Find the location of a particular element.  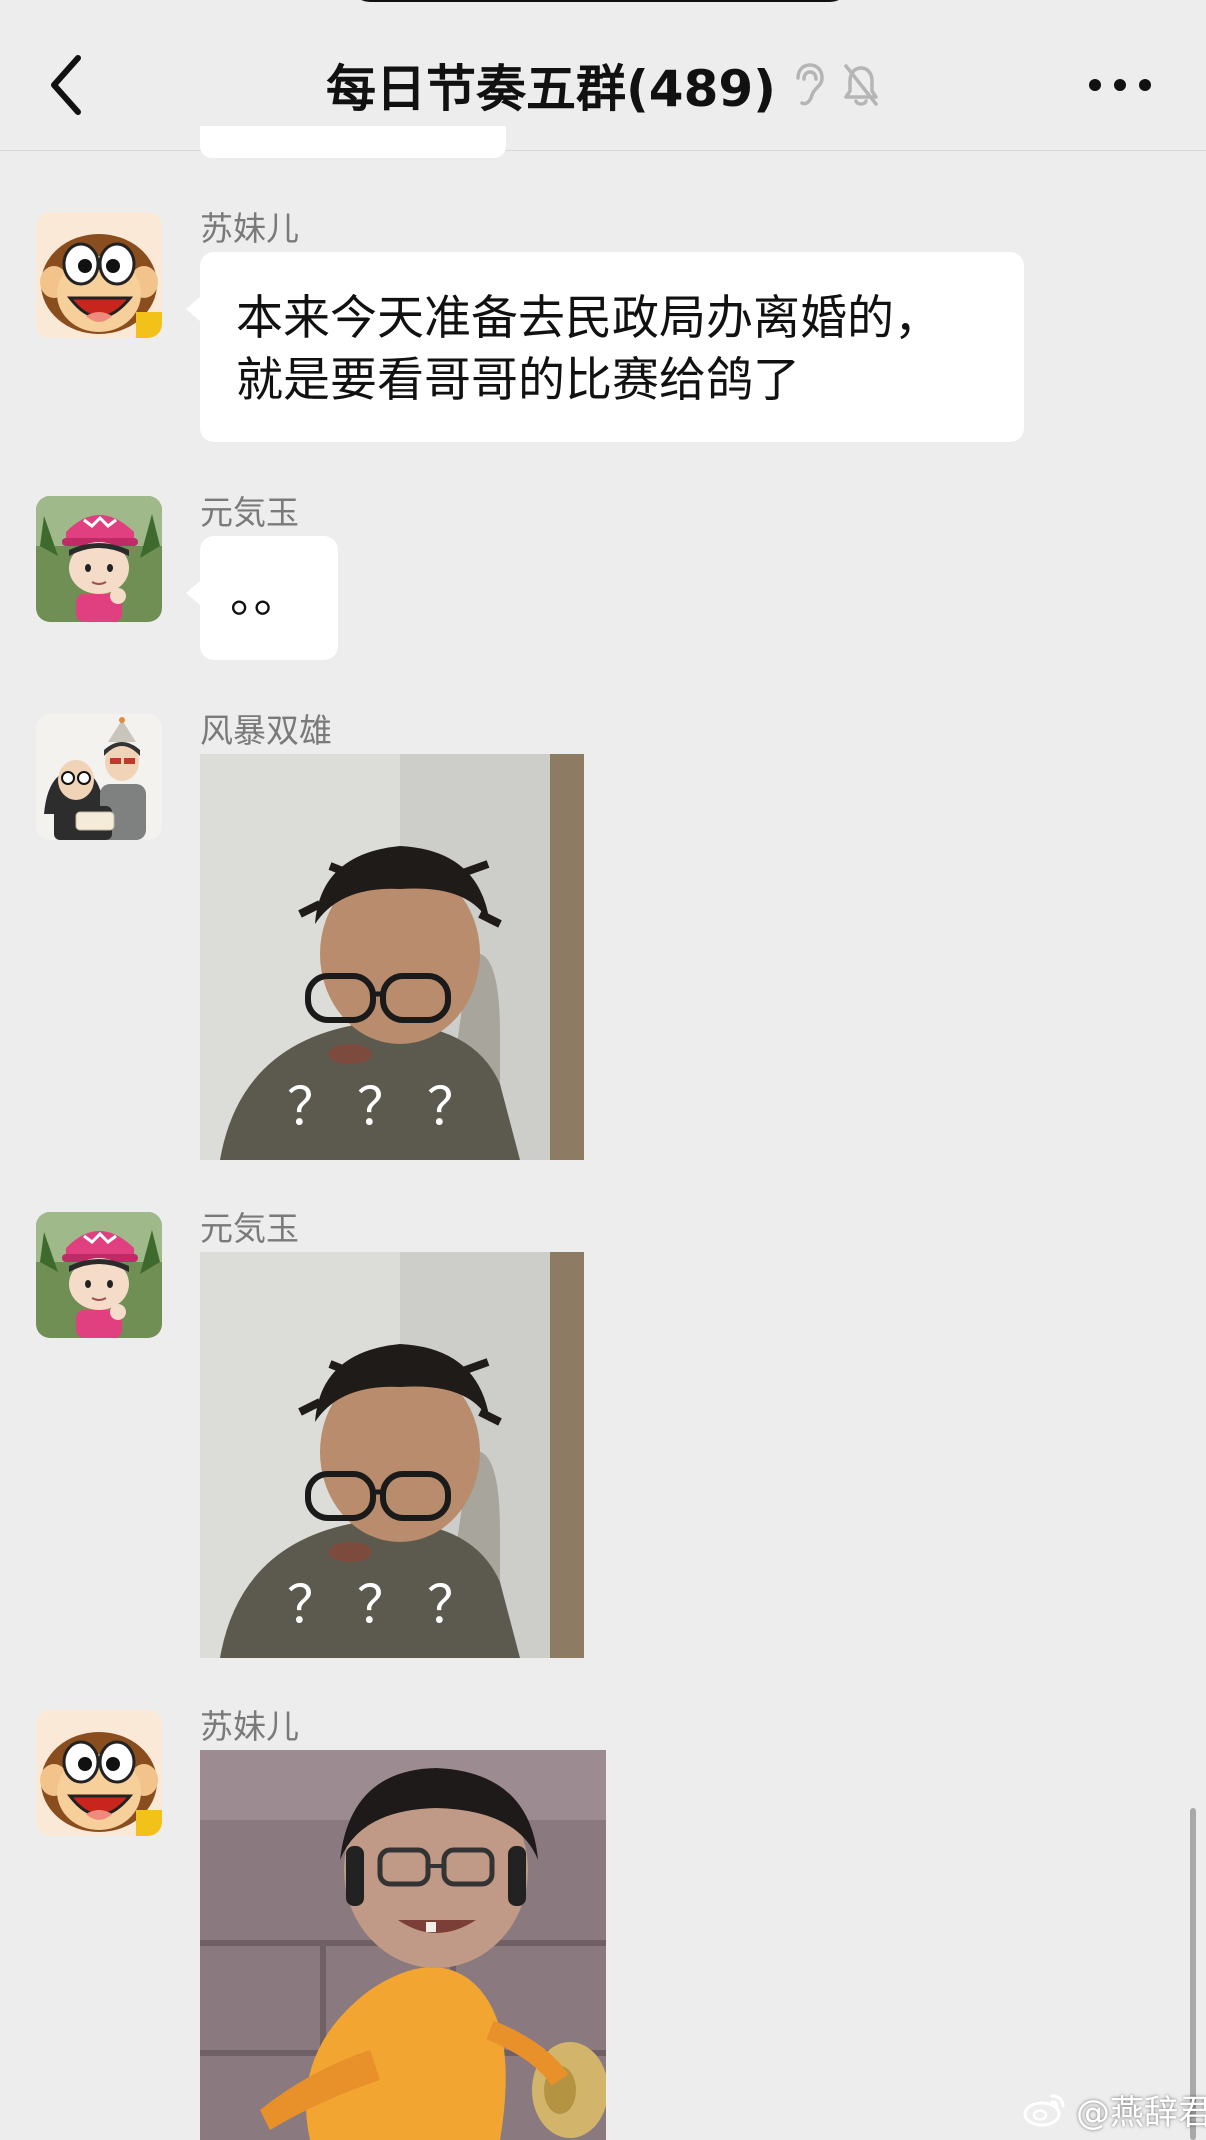

avatar-fengbaoshuangxiong is located at coordinates (99, 777).